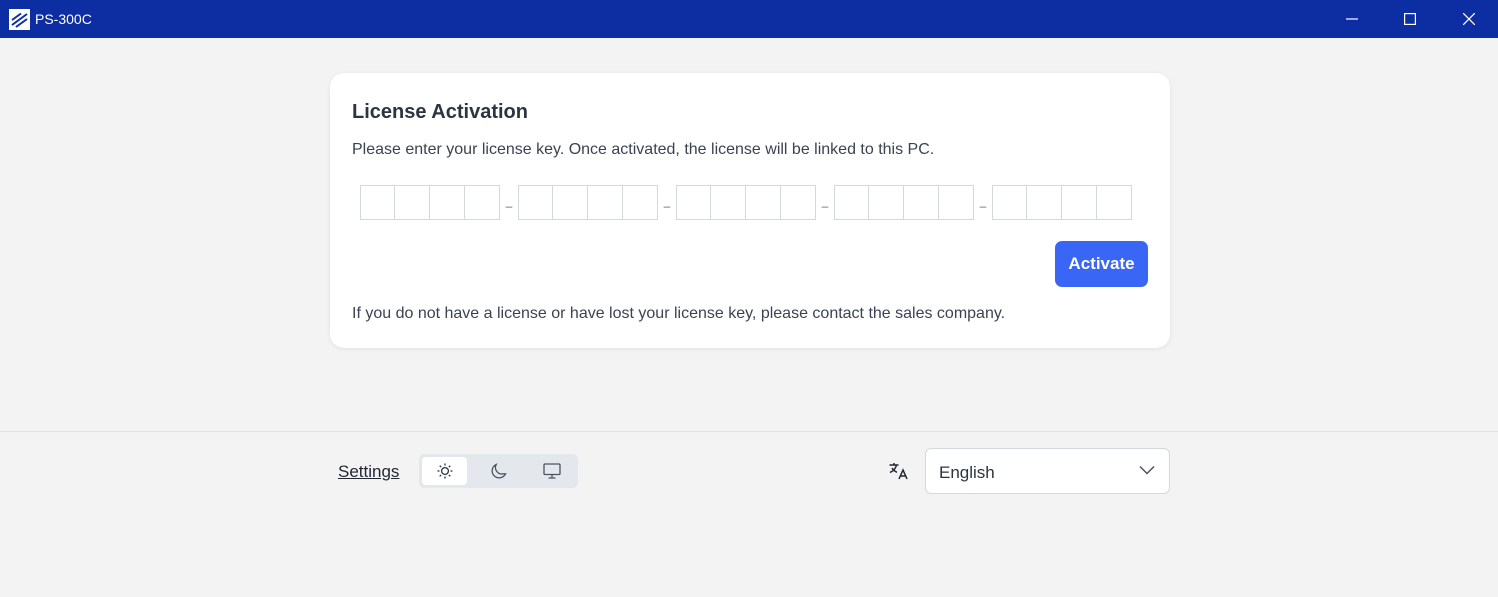  Describe the element at coordinates (898, 471) in the screenshot. I see `translate-icon` at that location.